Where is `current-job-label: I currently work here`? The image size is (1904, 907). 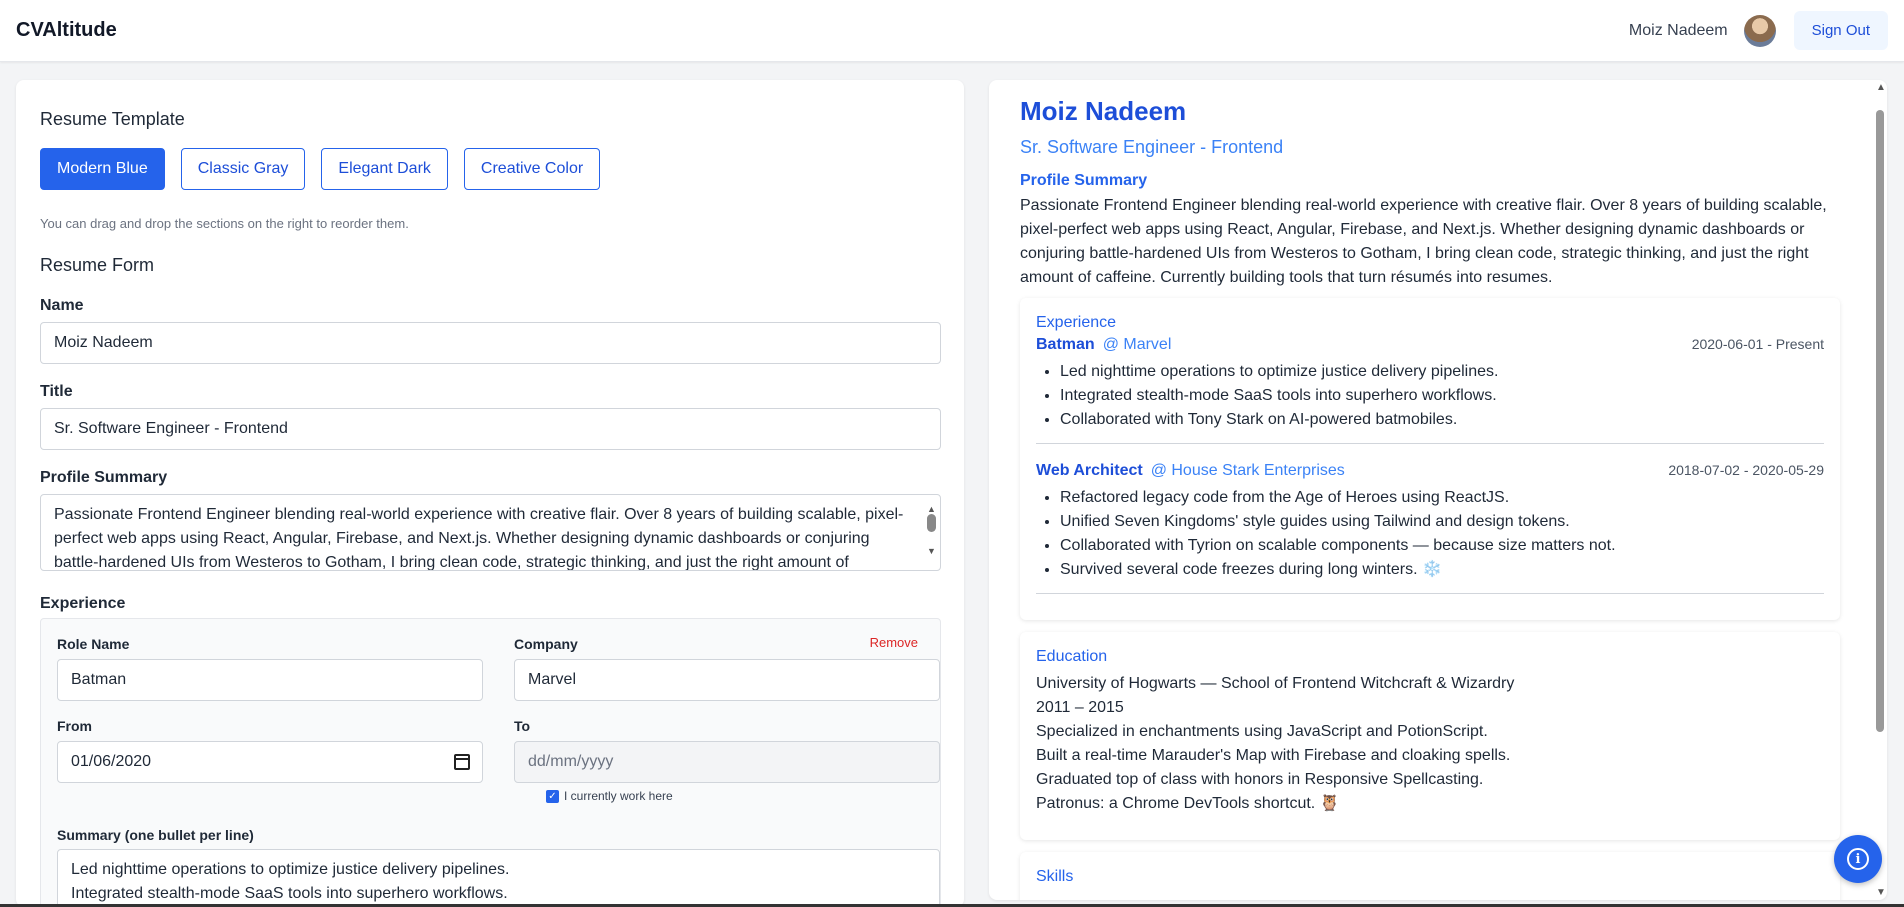 current-job-label: I currently work here is located at coordinates (618, 796).